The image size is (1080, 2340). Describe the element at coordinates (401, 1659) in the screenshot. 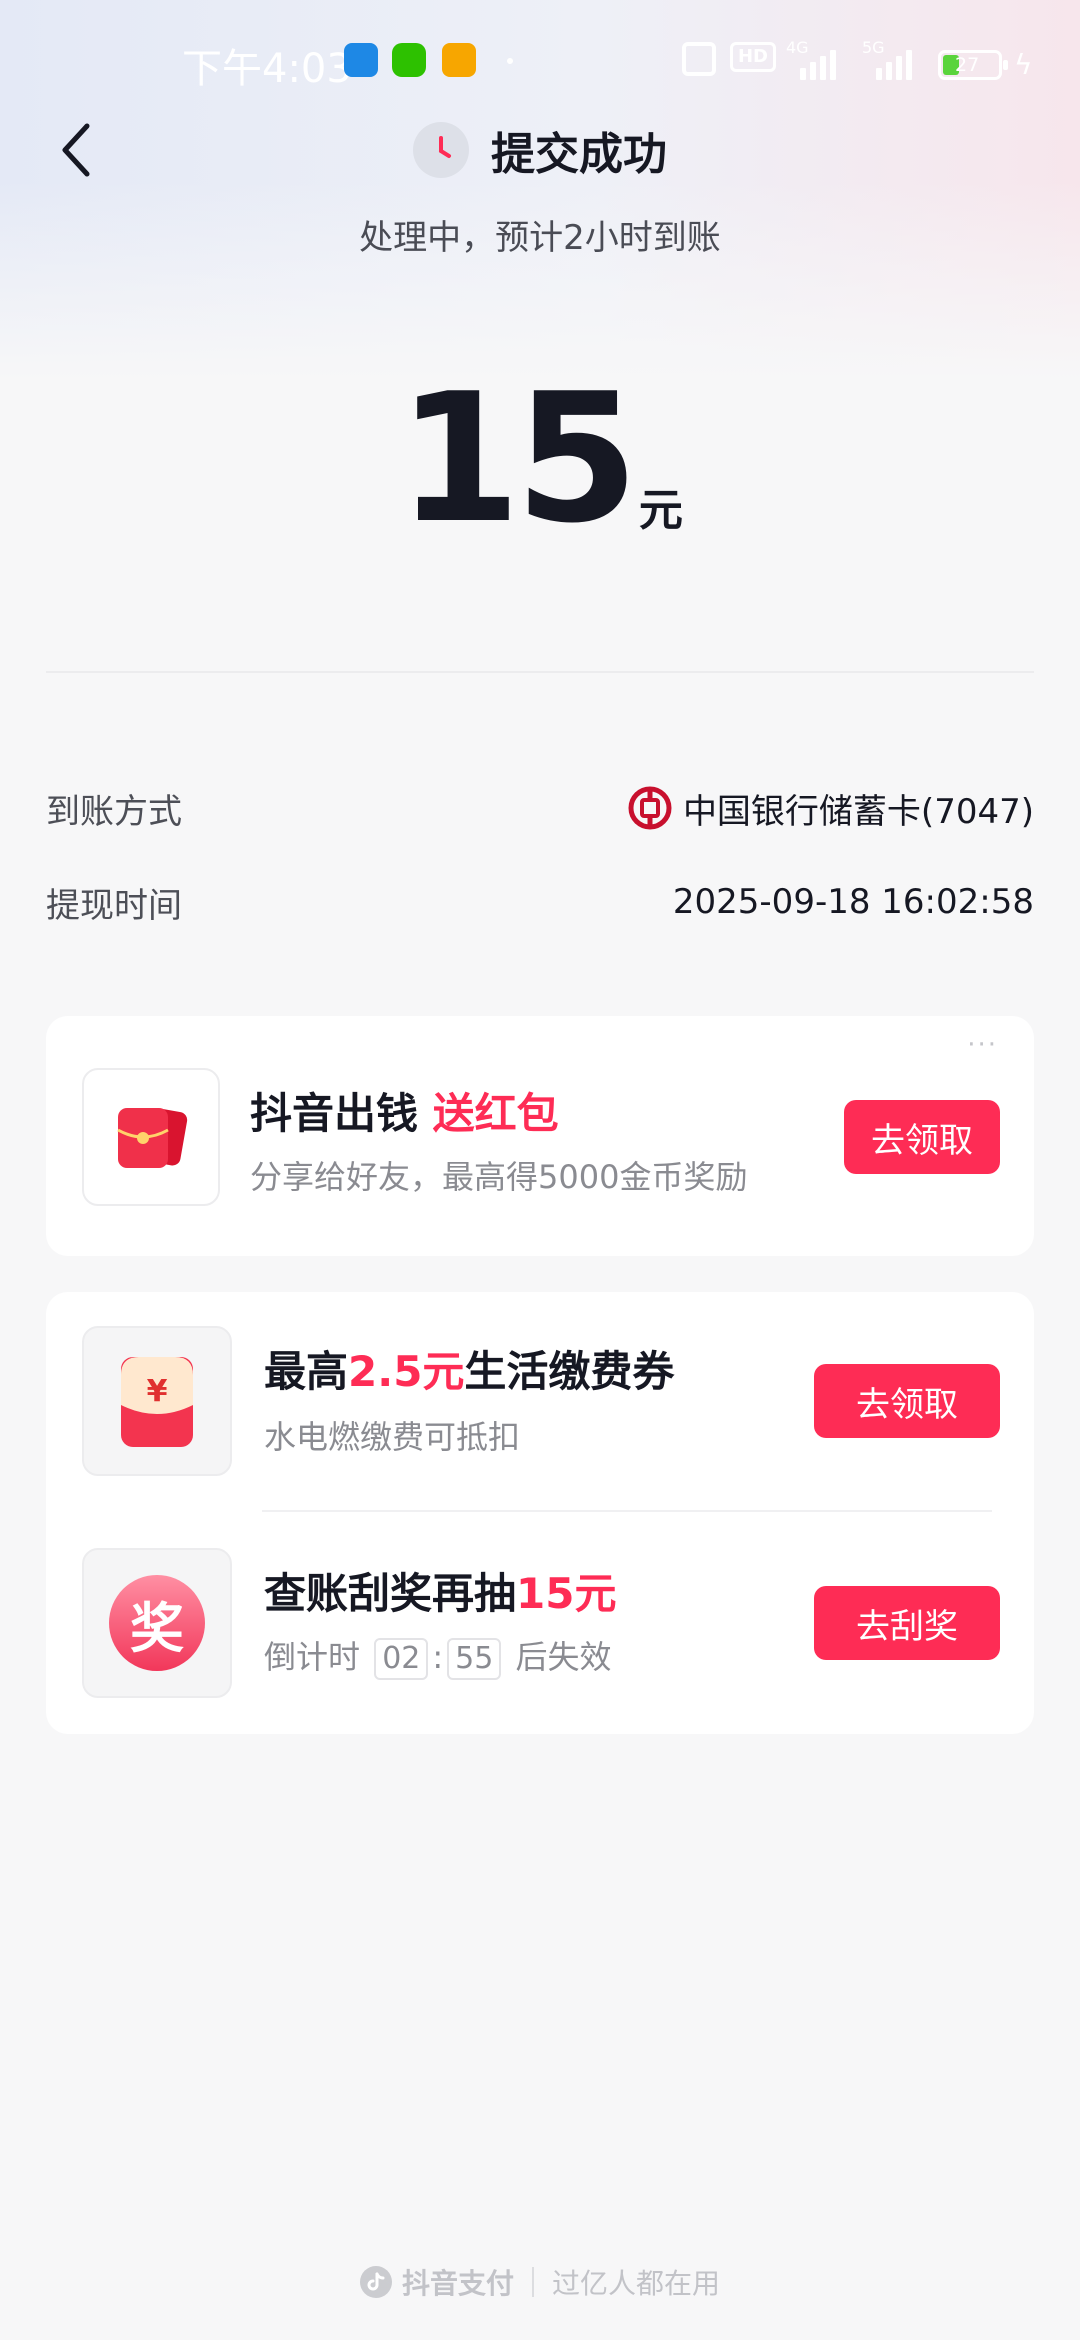

I see `countdown-minutes: 02` at that location.